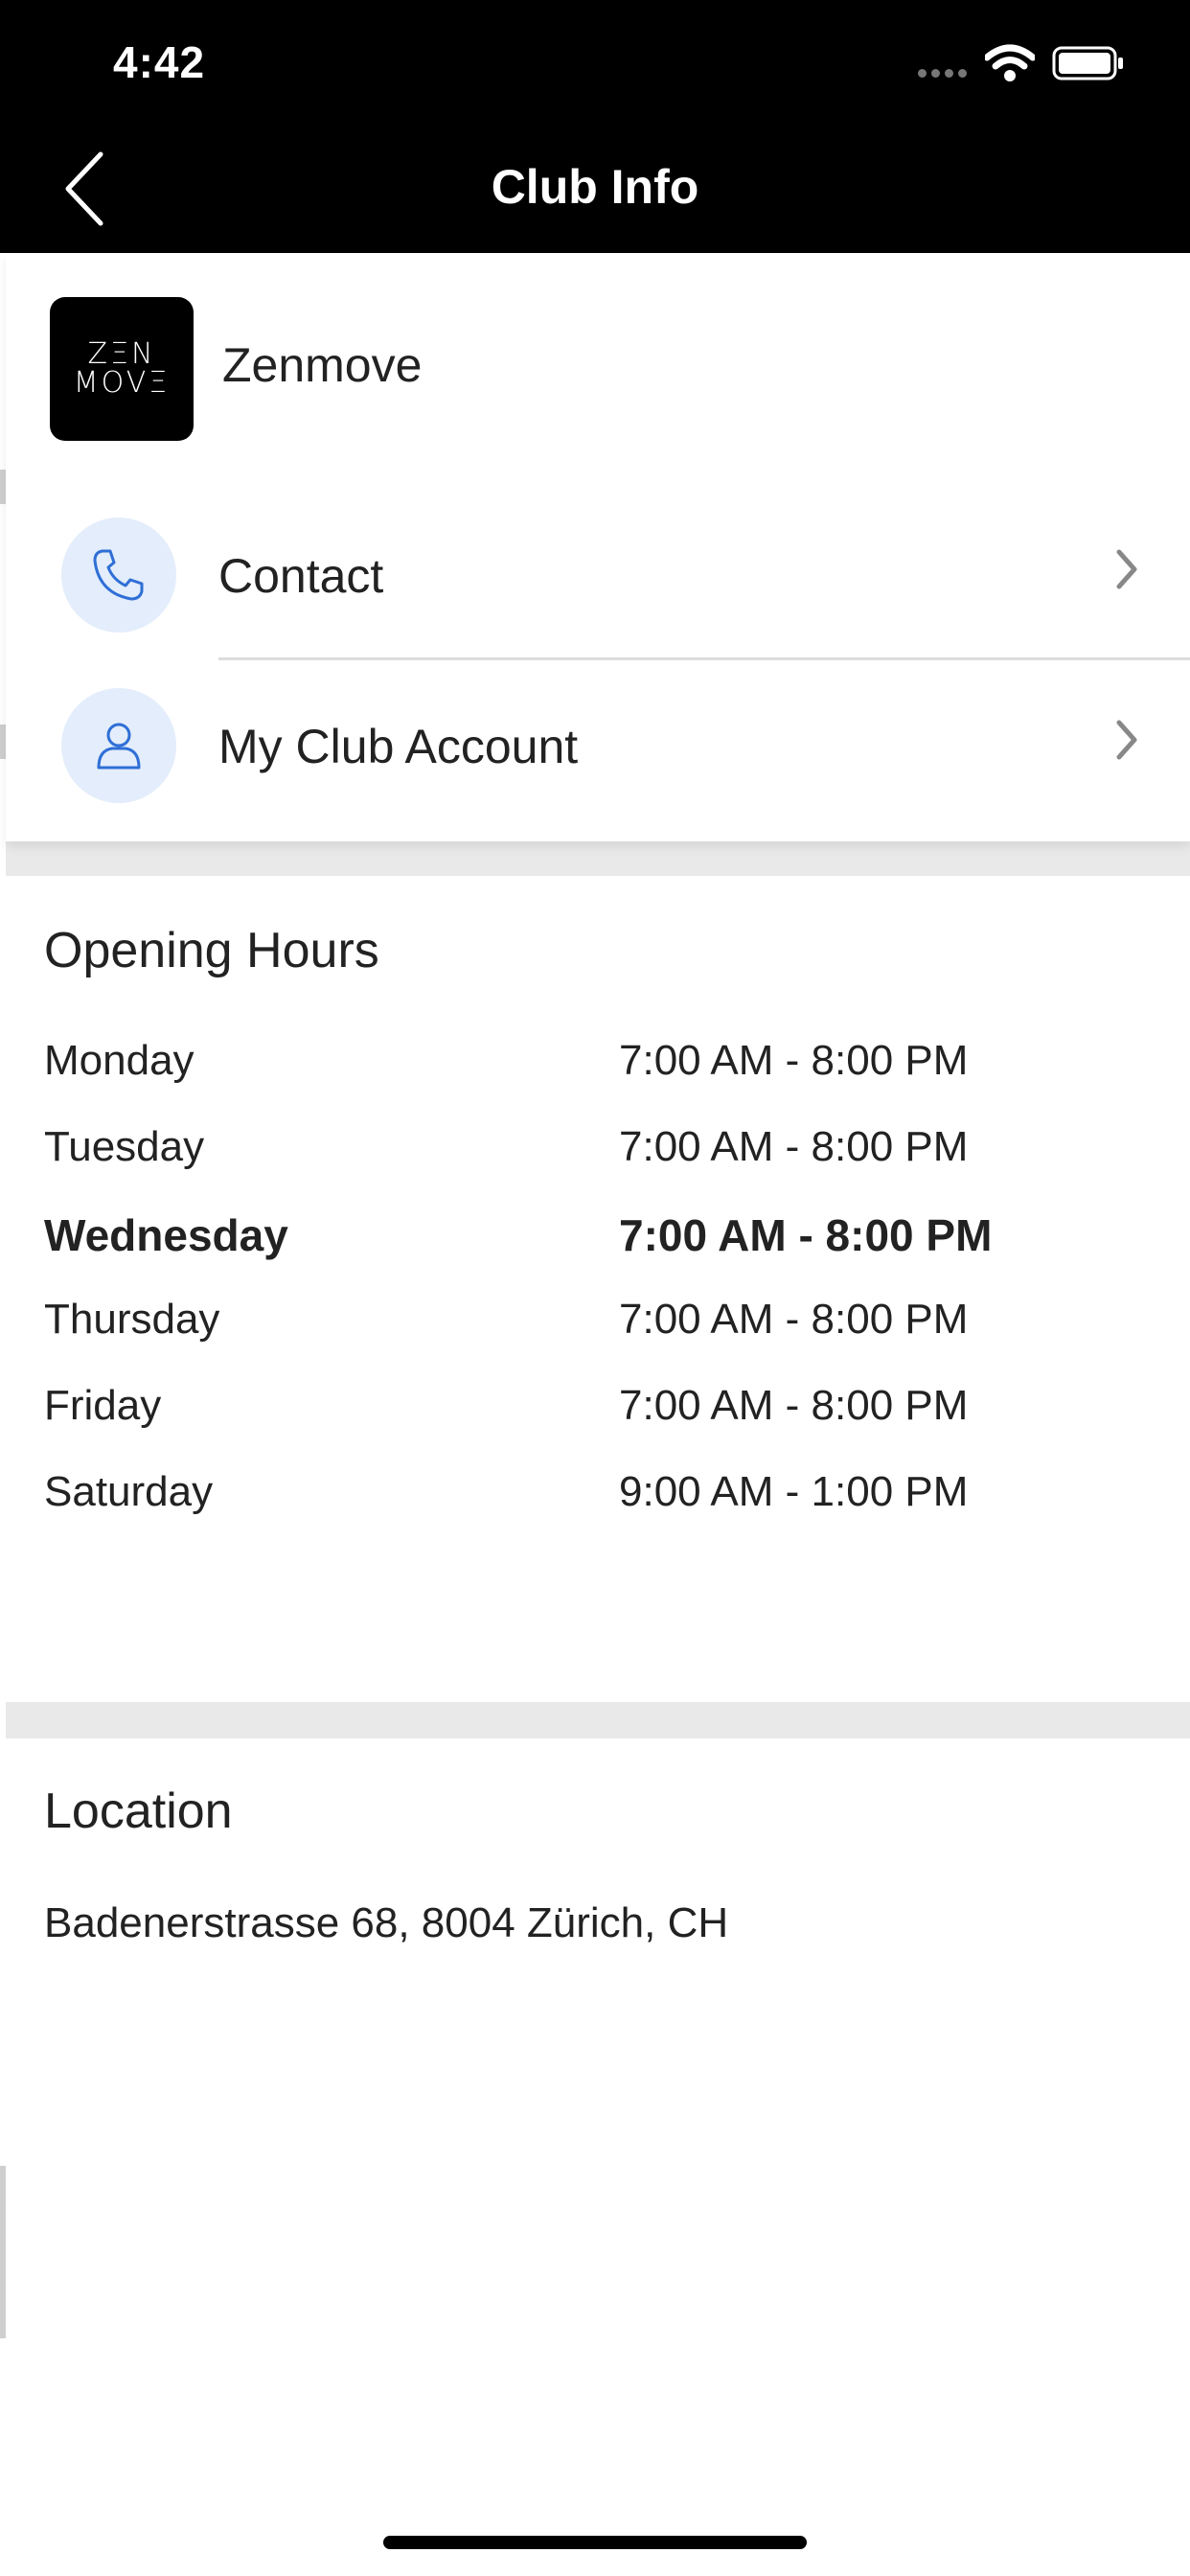  What do you see at coordinates (125, 1146) in the screenshot?
I see `day-label: Tuesday` at bounding box center [125, 1146].